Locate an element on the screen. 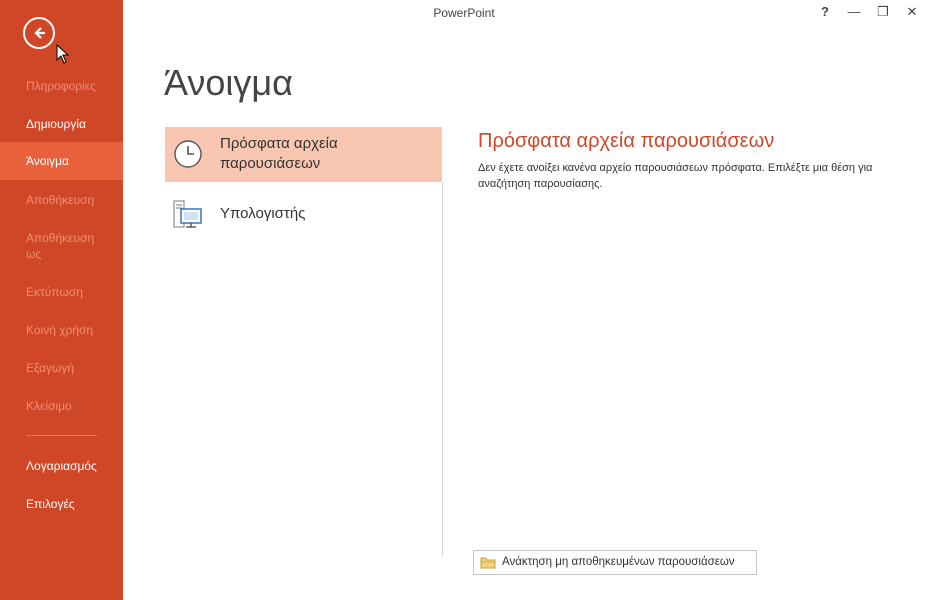 This screenshot has width=928, height=600. minimize-button: — is located at coordinates (854, 12).